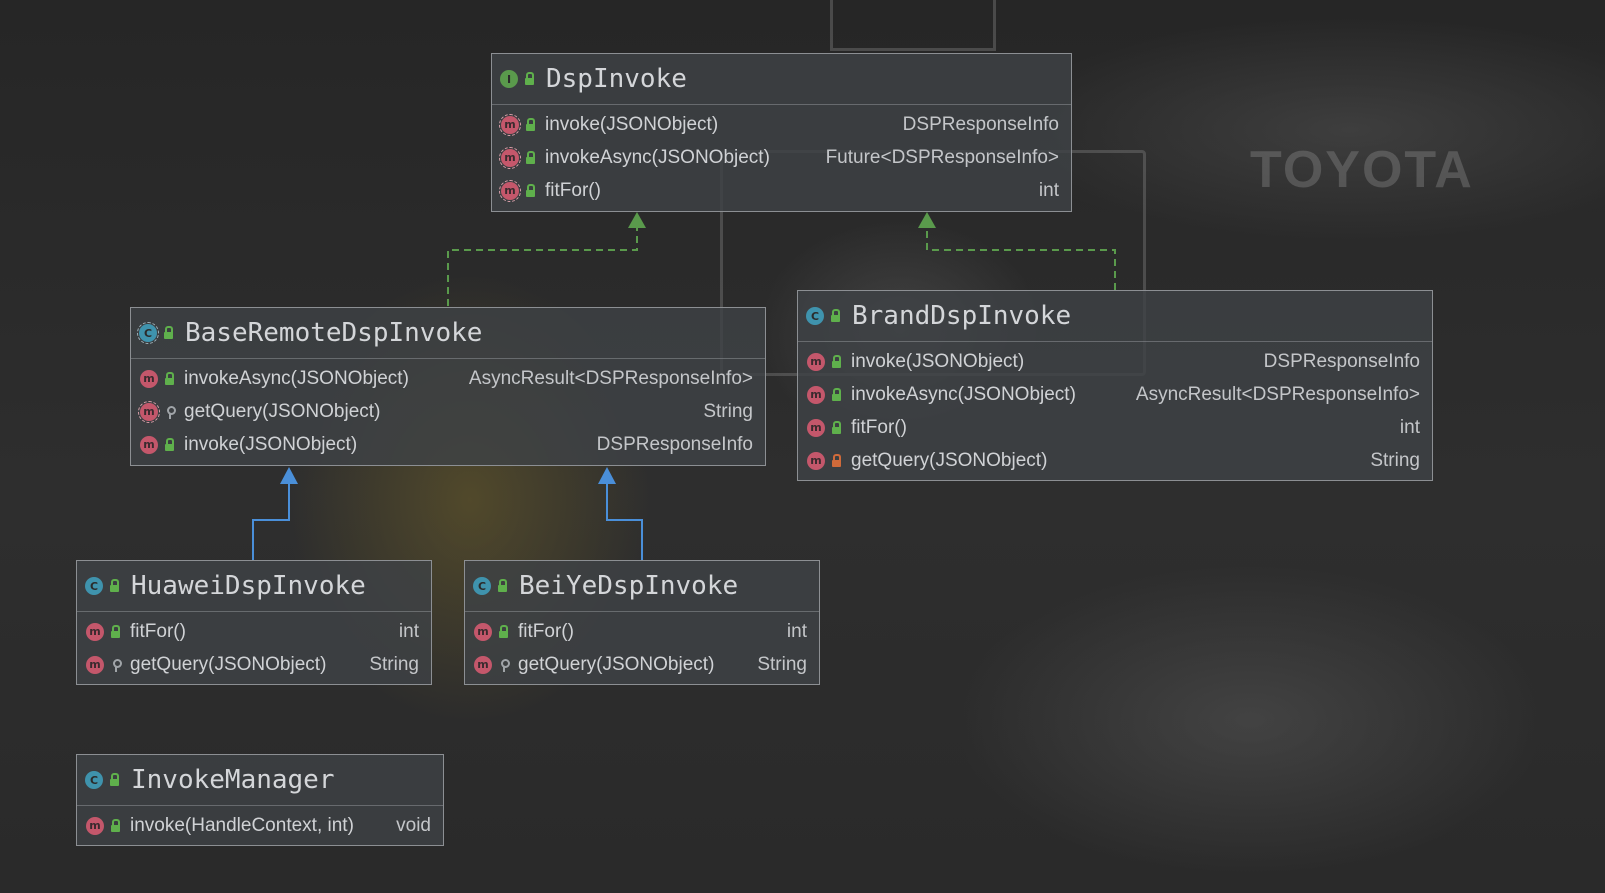 This screenshot has width=1605, height=893. I want to click on class-header: C HuaweiDspInvoke, so click(254, 586).